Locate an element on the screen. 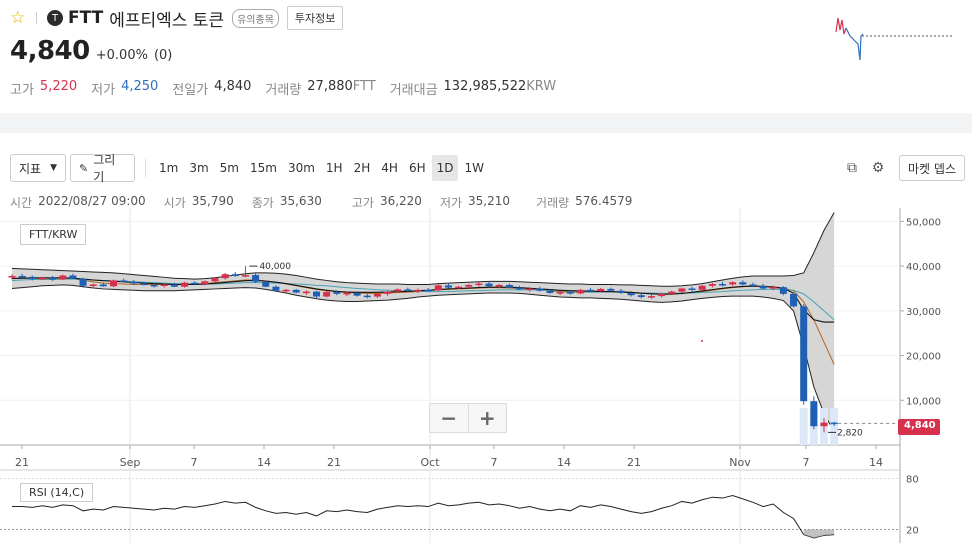  interval-15m: 15m is located at coordinates (263, 168).